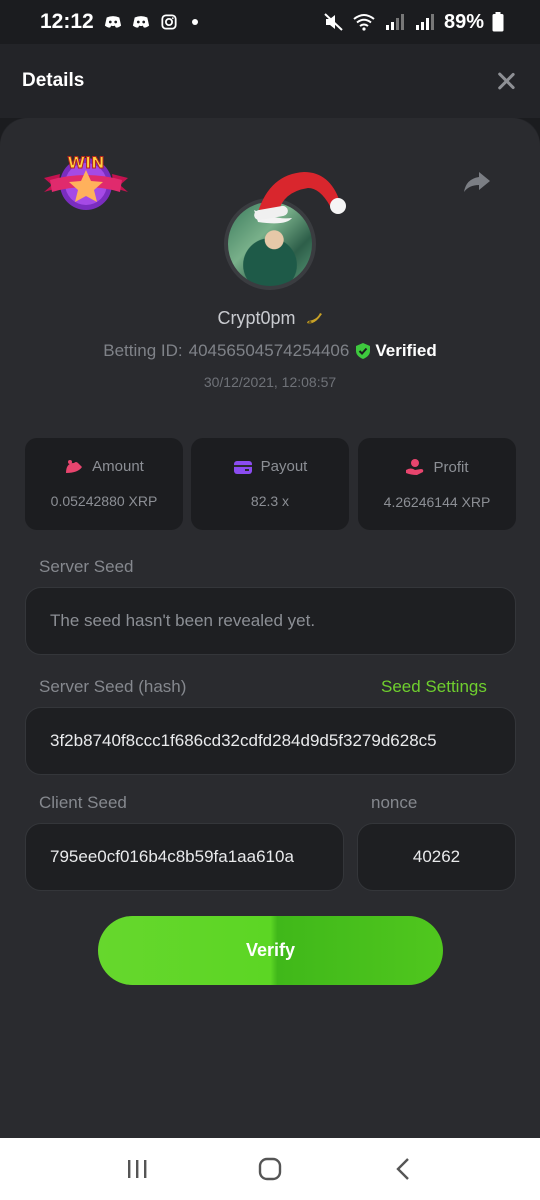  I want to click on stat-amount-header: Amount, so click(104, 466).